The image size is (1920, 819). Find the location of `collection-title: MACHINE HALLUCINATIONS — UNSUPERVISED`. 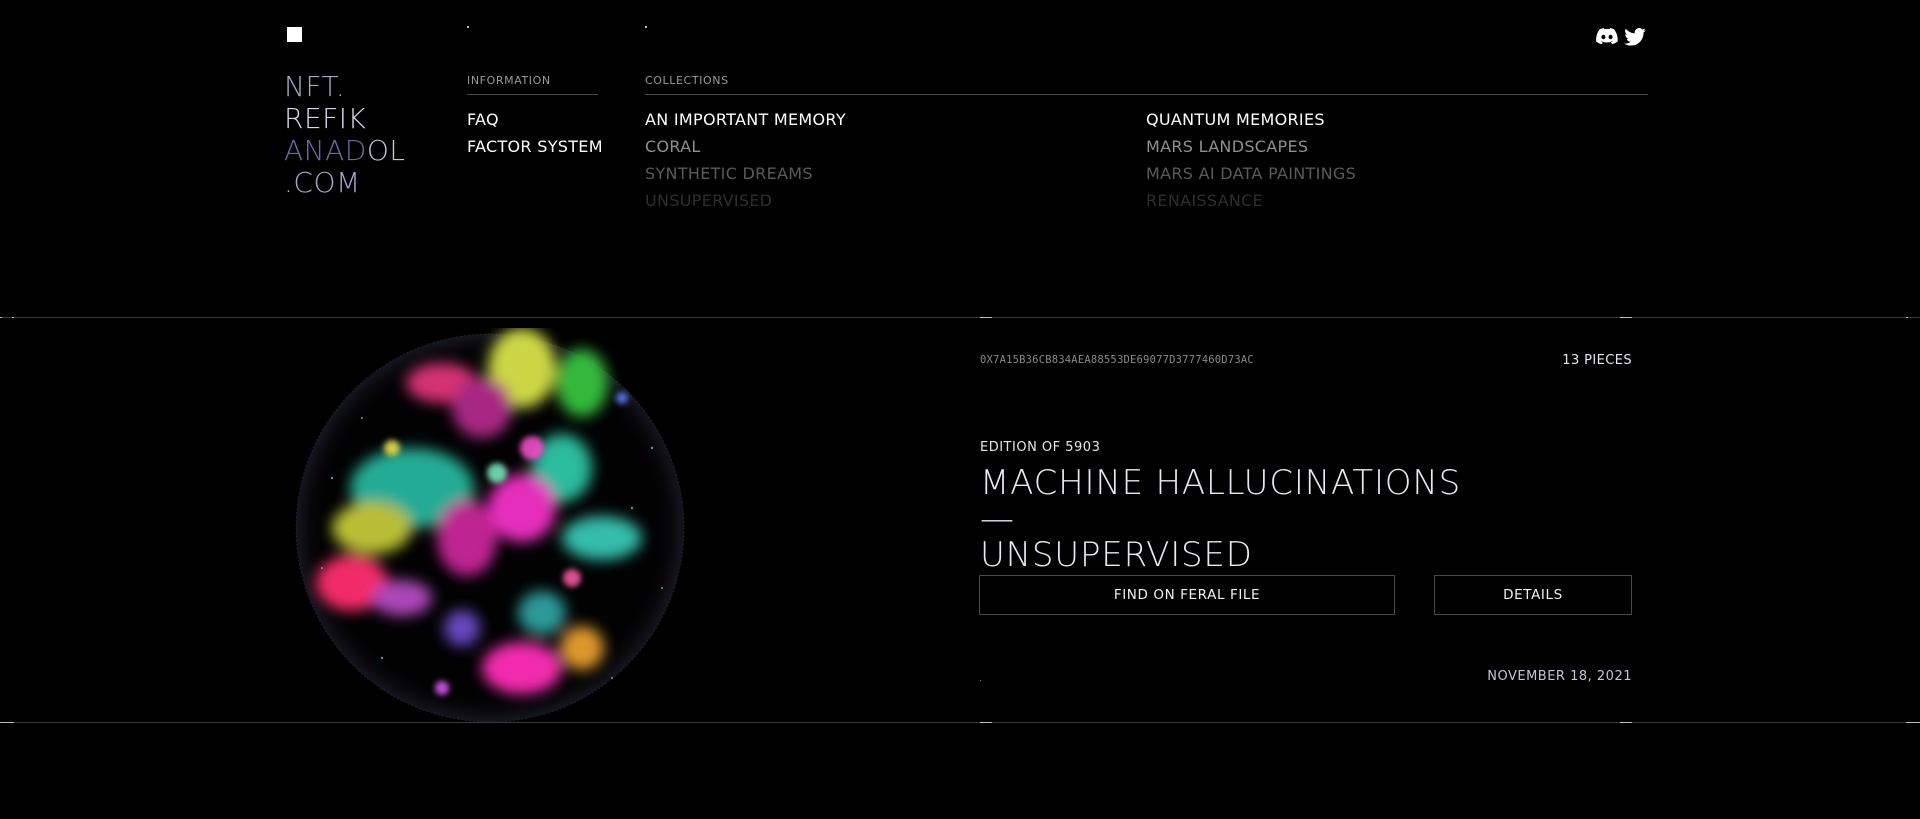

collection-title: MACHINE HALLUCINATIONS — UNSUPERVISED is located at coordinates (1240, 519).